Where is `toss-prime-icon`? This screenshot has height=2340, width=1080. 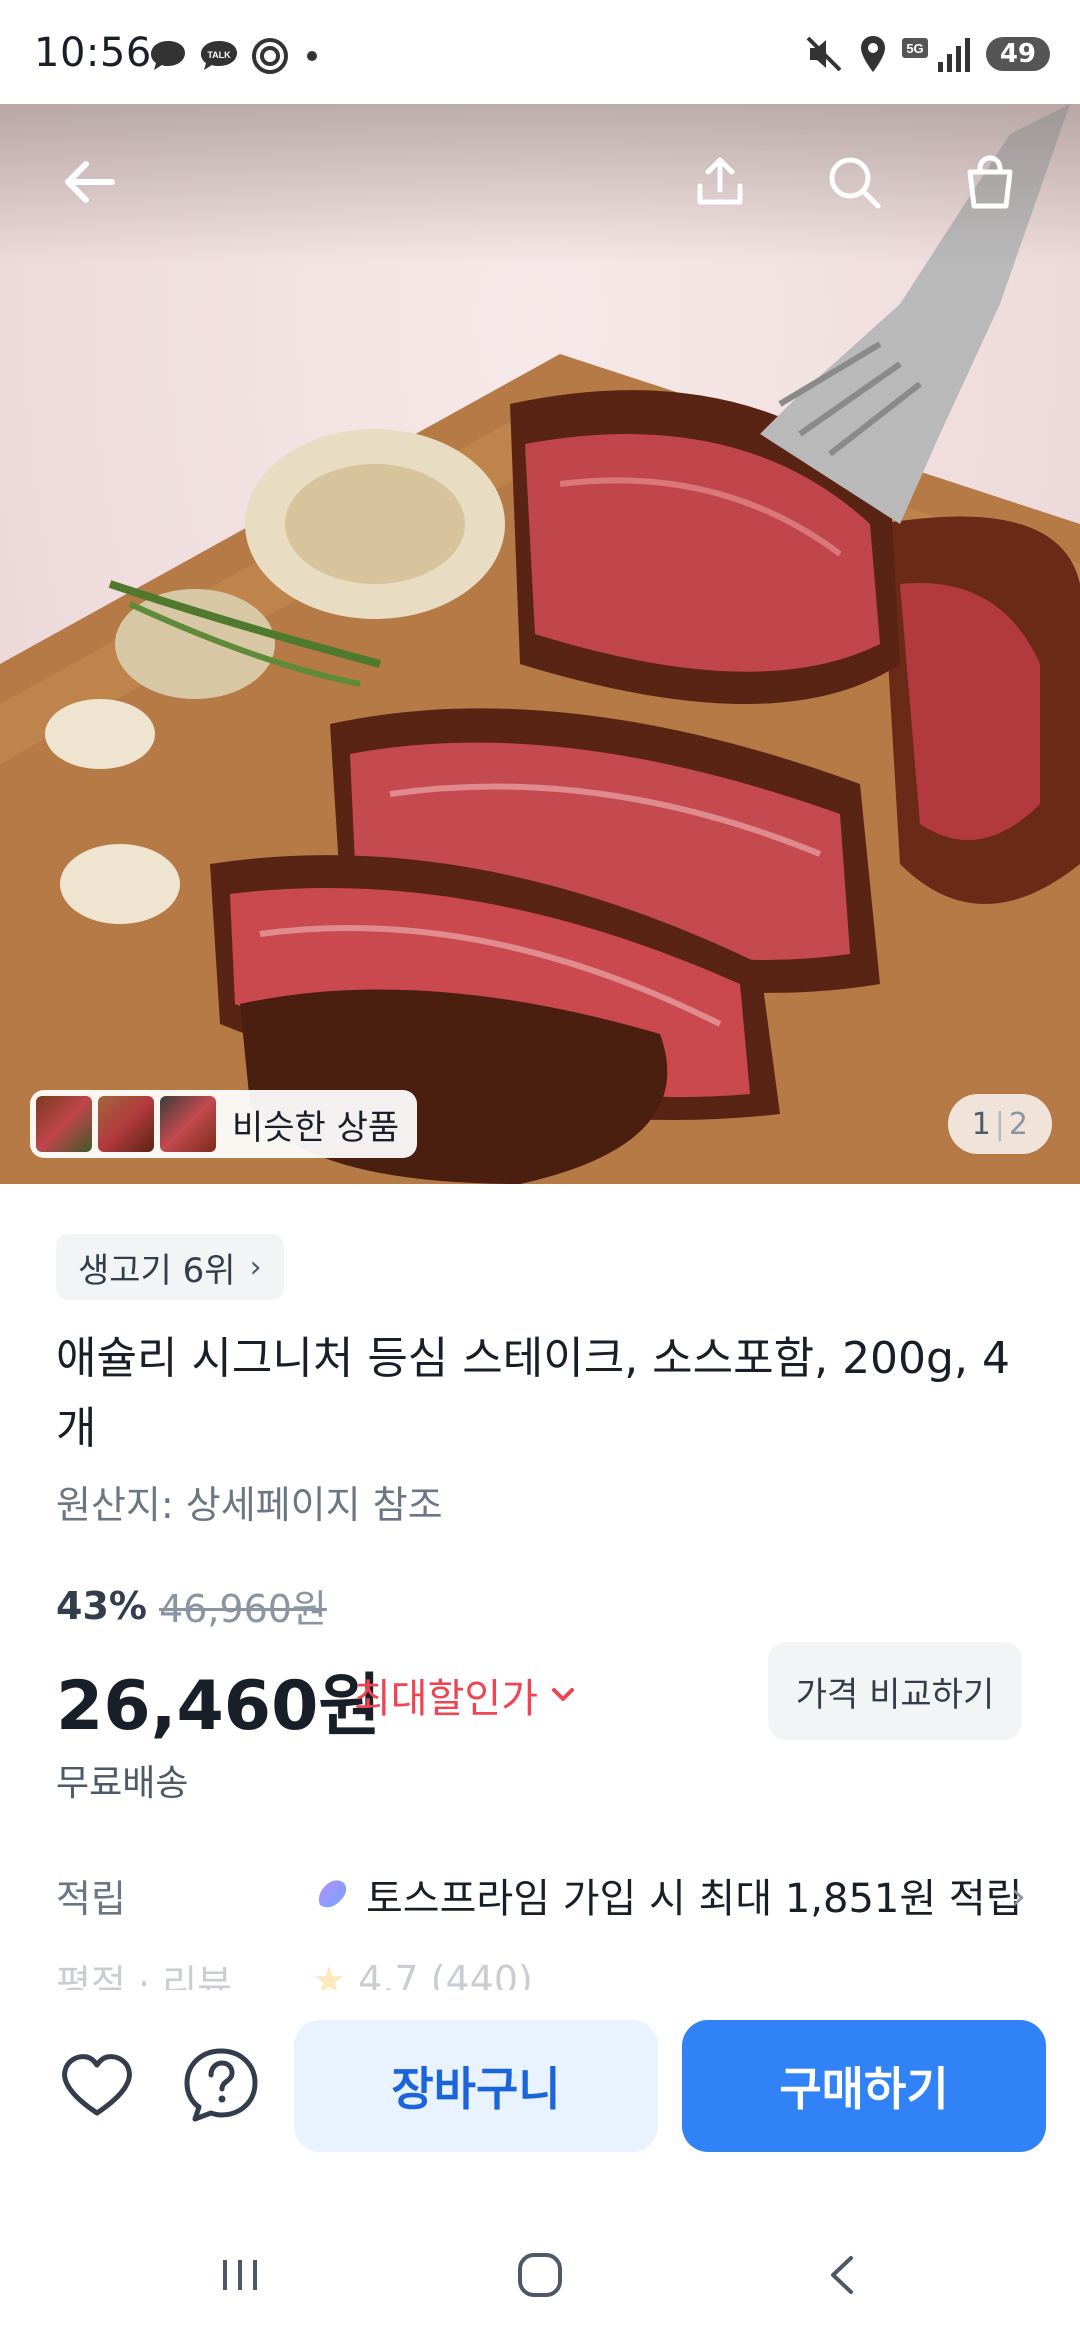 toss-prime-icon is located at coordinates (332, 1894).